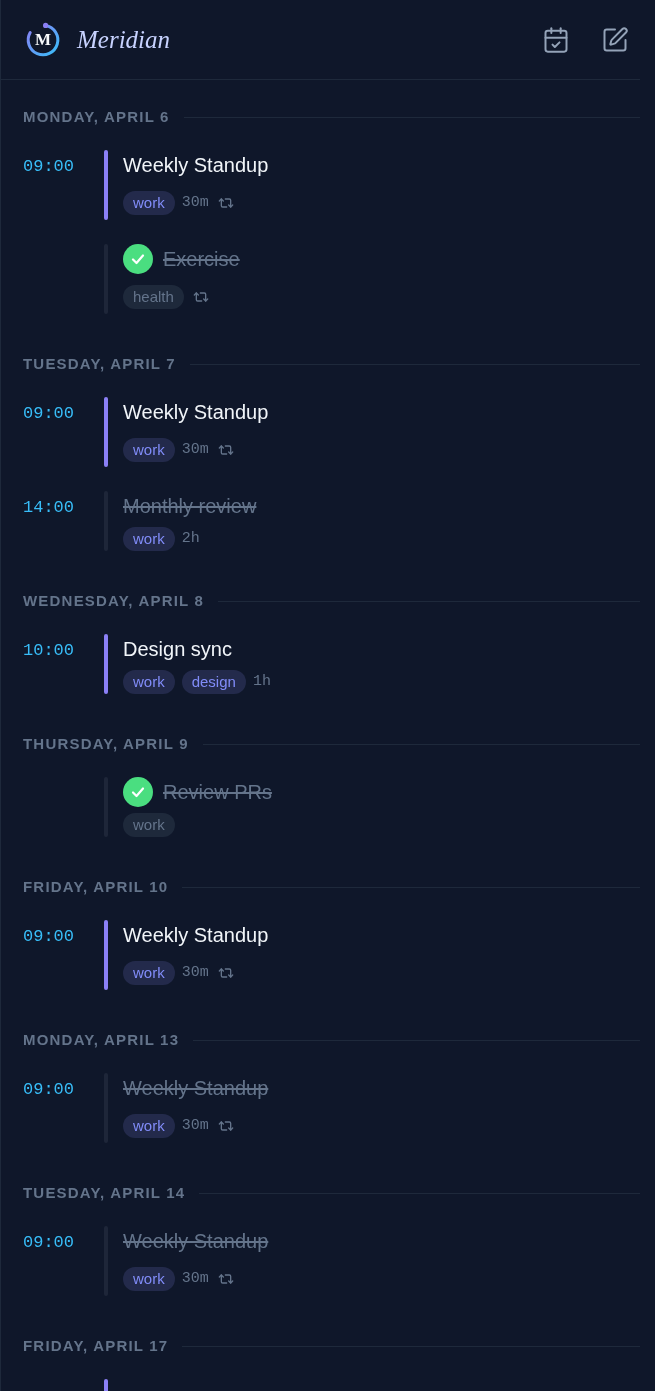 The width and height of the screenshot is (655, 1391). Describe the element at coordinates (101, 1040) in the screenshot. I see `day-heading: MONDAY, APRIL 13` at that location.